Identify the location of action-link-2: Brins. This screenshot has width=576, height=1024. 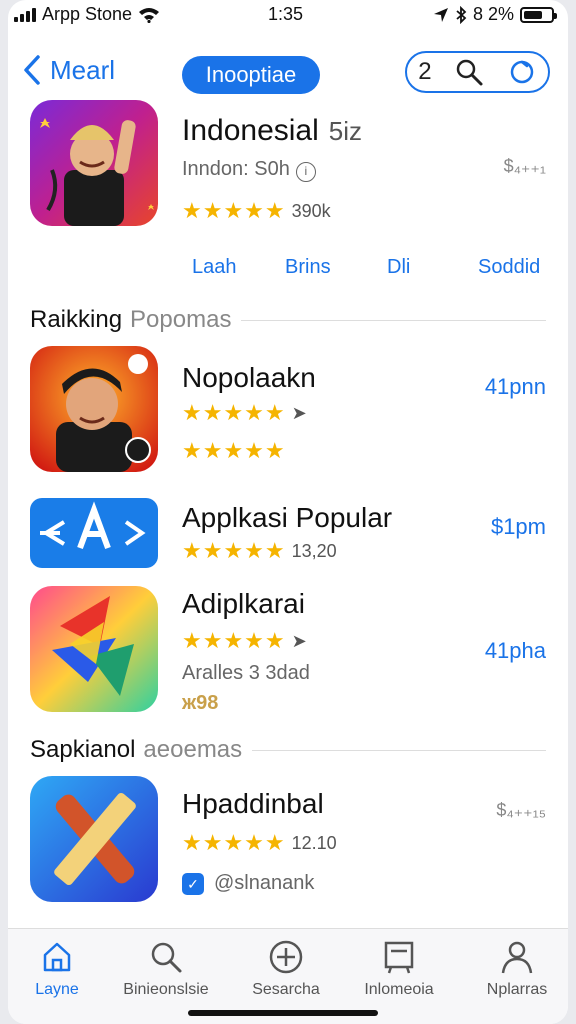
(308, 267).